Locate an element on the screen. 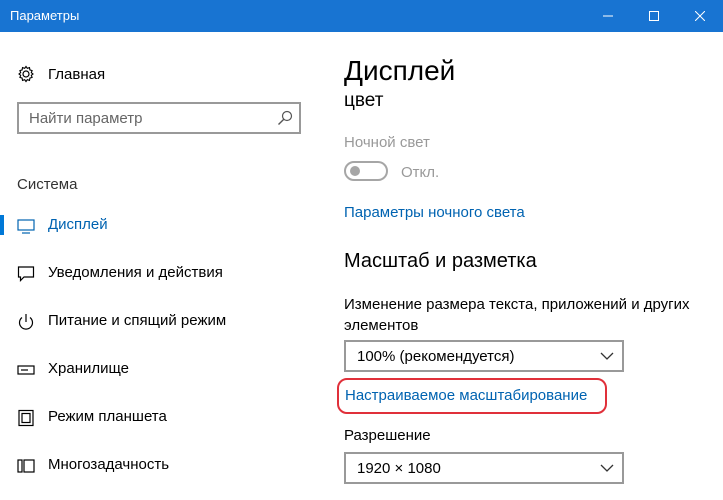 This screenshot has width=723, height=500. sidebar-item-label: Питание и спящий режим is located at coordinates (137, 320).